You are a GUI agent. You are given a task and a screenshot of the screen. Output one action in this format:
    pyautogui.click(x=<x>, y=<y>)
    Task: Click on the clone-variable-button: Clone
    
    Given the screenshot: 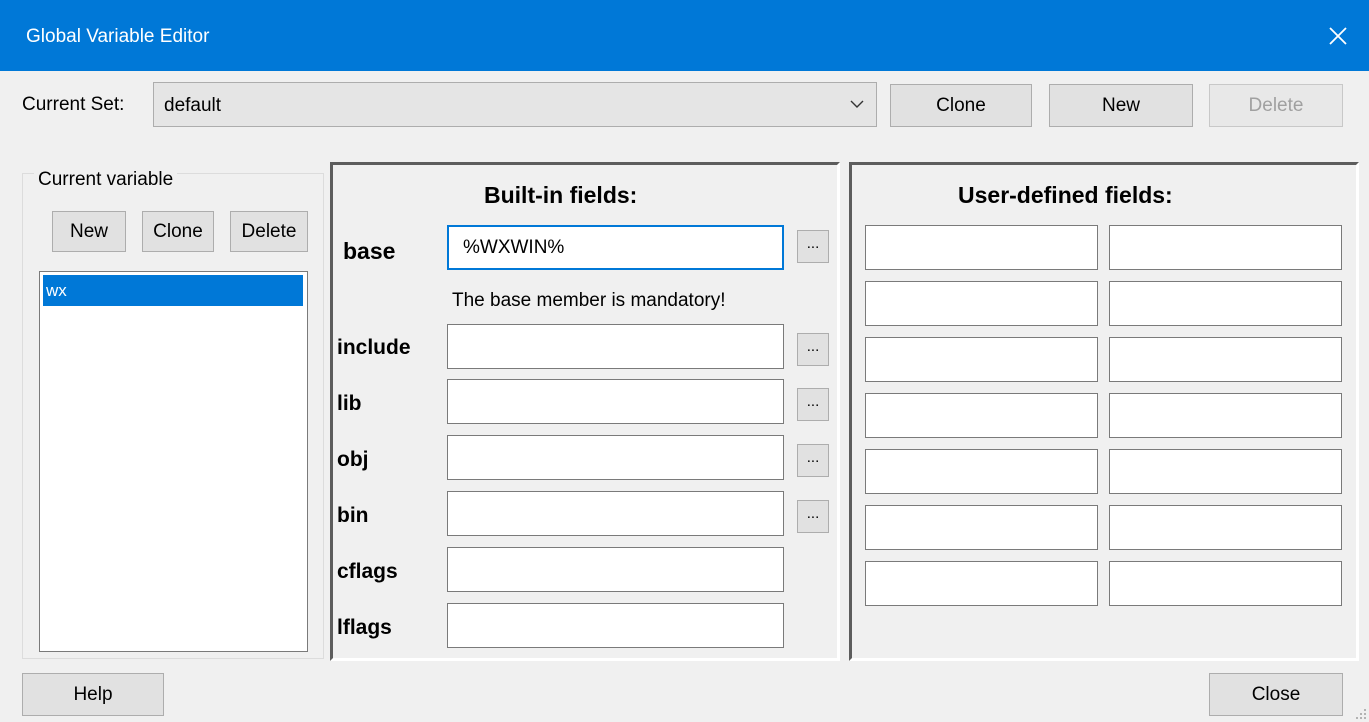 What is the action you would take?
    pyautogui.click(x=178, y=231)
    